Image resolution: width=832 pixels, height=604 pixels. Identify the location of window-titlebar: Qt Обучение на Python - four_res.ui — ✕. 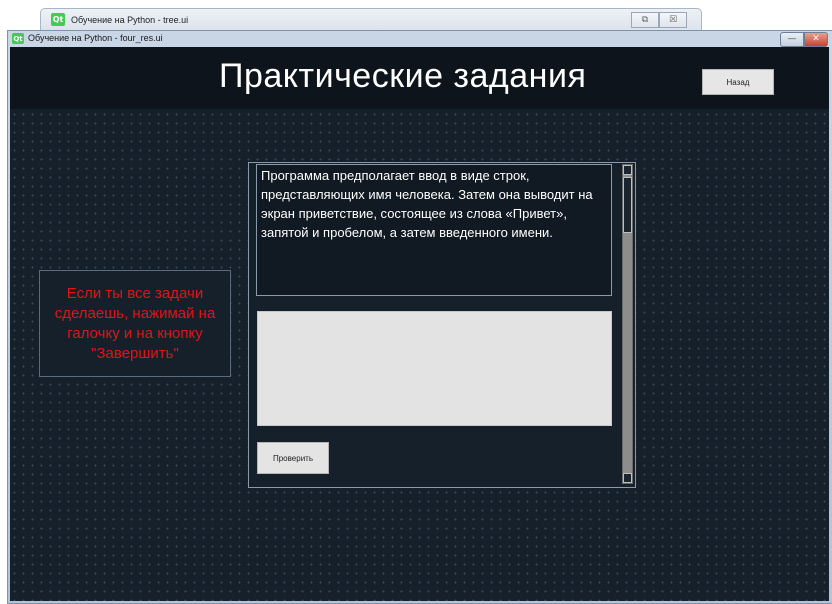
(420, 39).